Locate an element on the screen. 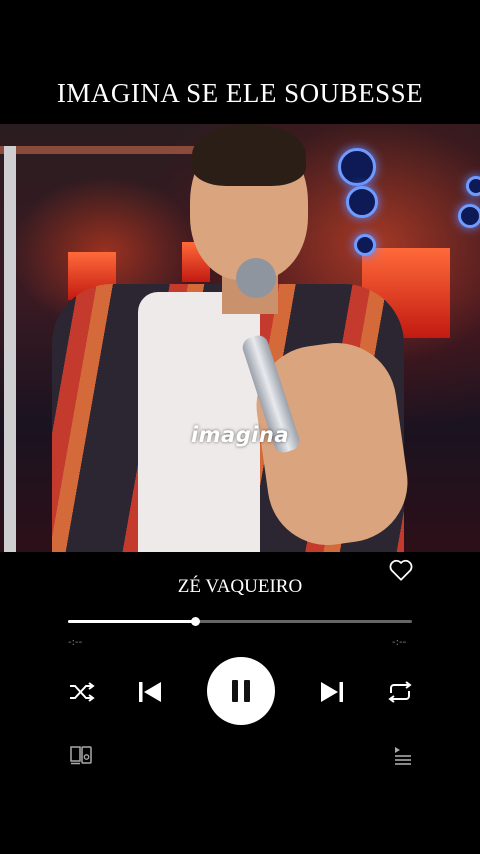 Image resolution: width=480 pixels, height=854 pixels. time-elapsed: -:-- is located at coordinates (75, 642).